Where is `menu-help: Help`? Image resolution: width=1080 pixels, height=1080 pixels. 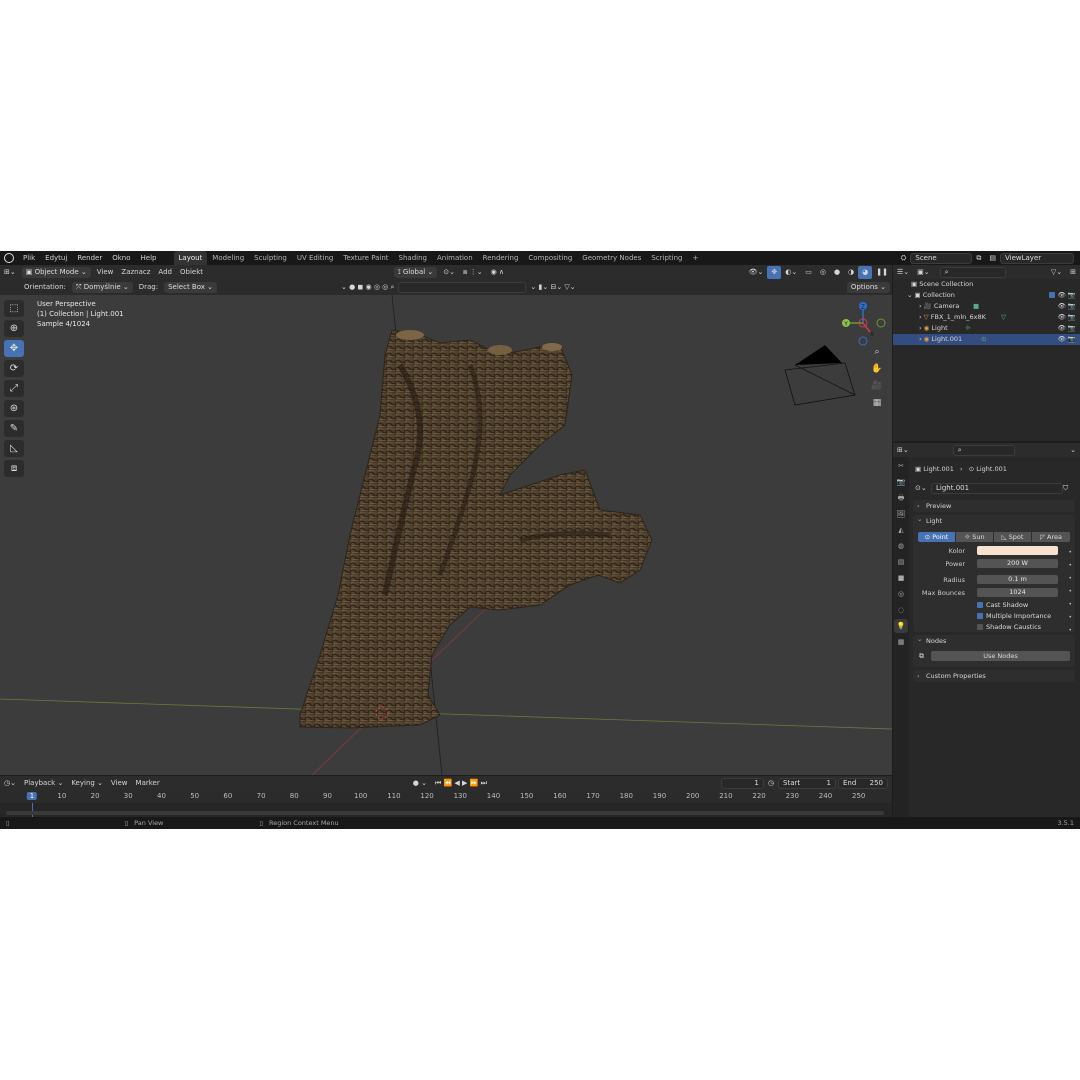 menu-help: Help is located at coordinates (149, 258).